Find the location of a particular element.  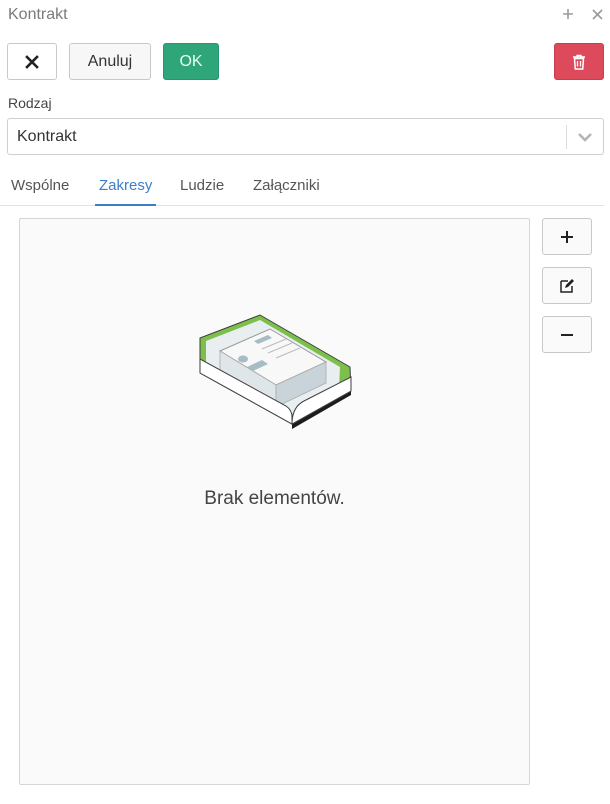

tab-ludzie: Ludzie is located at coordinates (202, 191).